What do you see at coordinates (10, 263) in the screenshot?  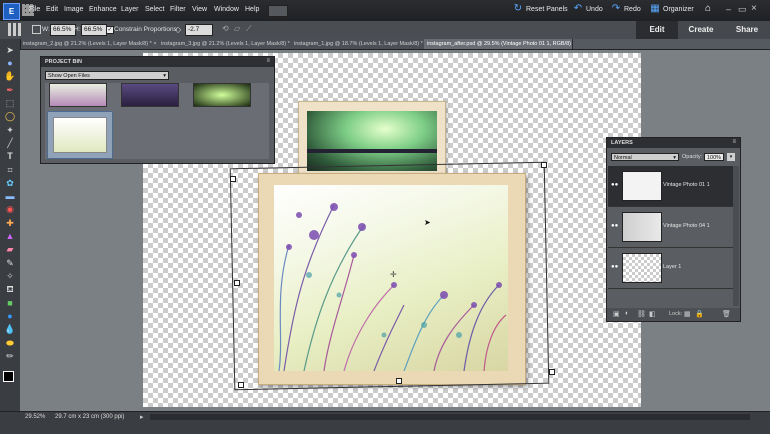 I see `brush-tool-icon: ✎` at bounding box center [10, 263].